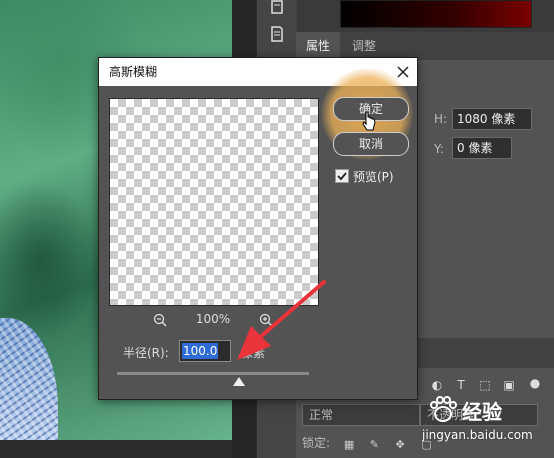 The image size is (554, 458). What do you see at coordinates (318, 46) in the screenshot?
I see `tab-properties: 属性` at bounding box center [318, 46].